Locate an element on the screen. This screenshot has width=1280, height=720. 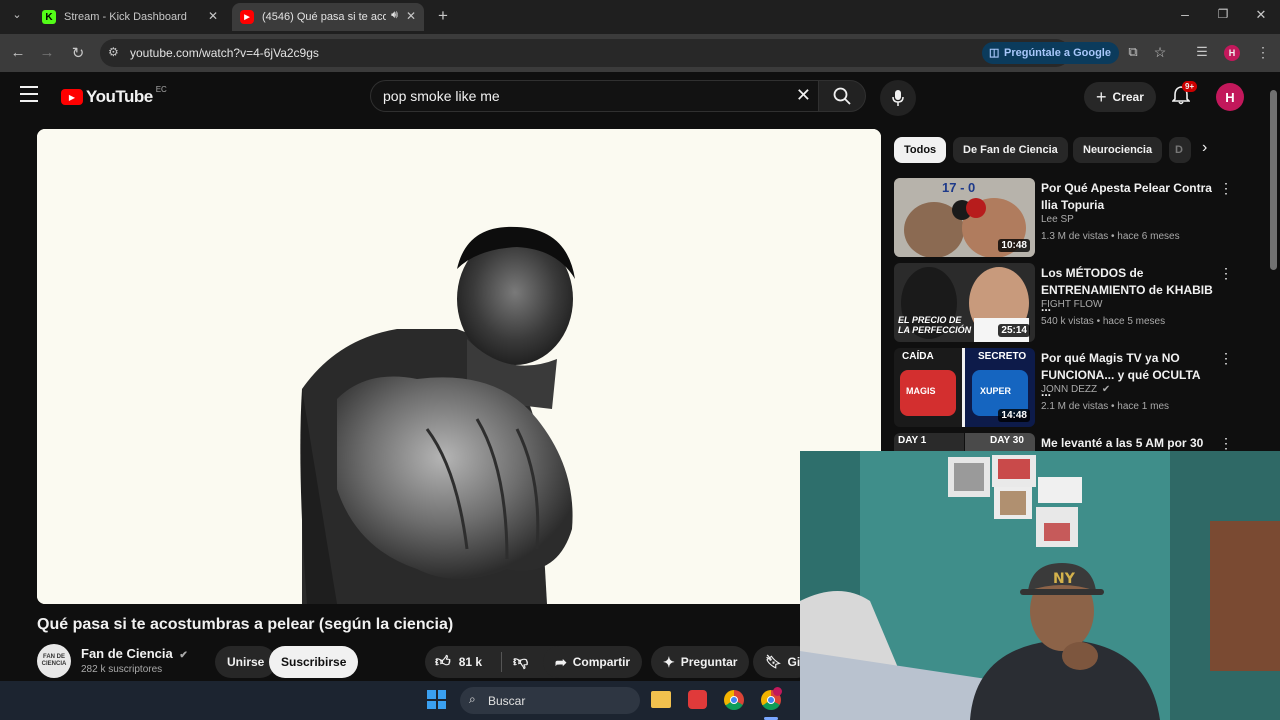
file-explorer-icon is located at coordinates (661, 699).